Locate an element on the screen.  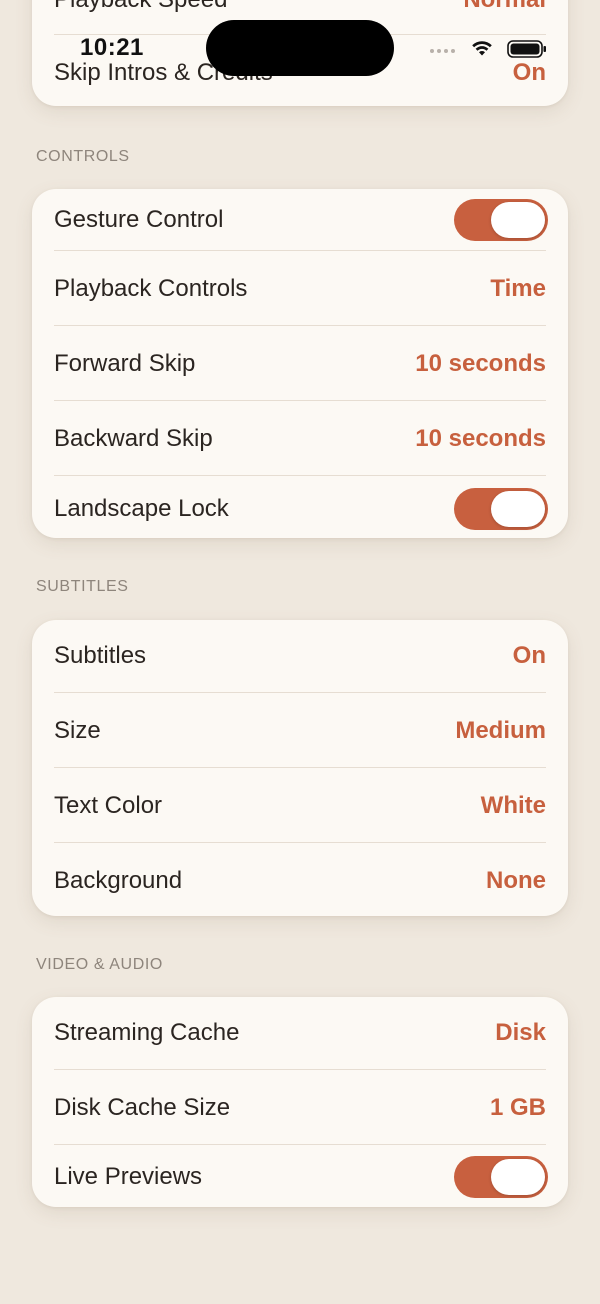
row-value: Disk is located at coordinates (520, 1032).